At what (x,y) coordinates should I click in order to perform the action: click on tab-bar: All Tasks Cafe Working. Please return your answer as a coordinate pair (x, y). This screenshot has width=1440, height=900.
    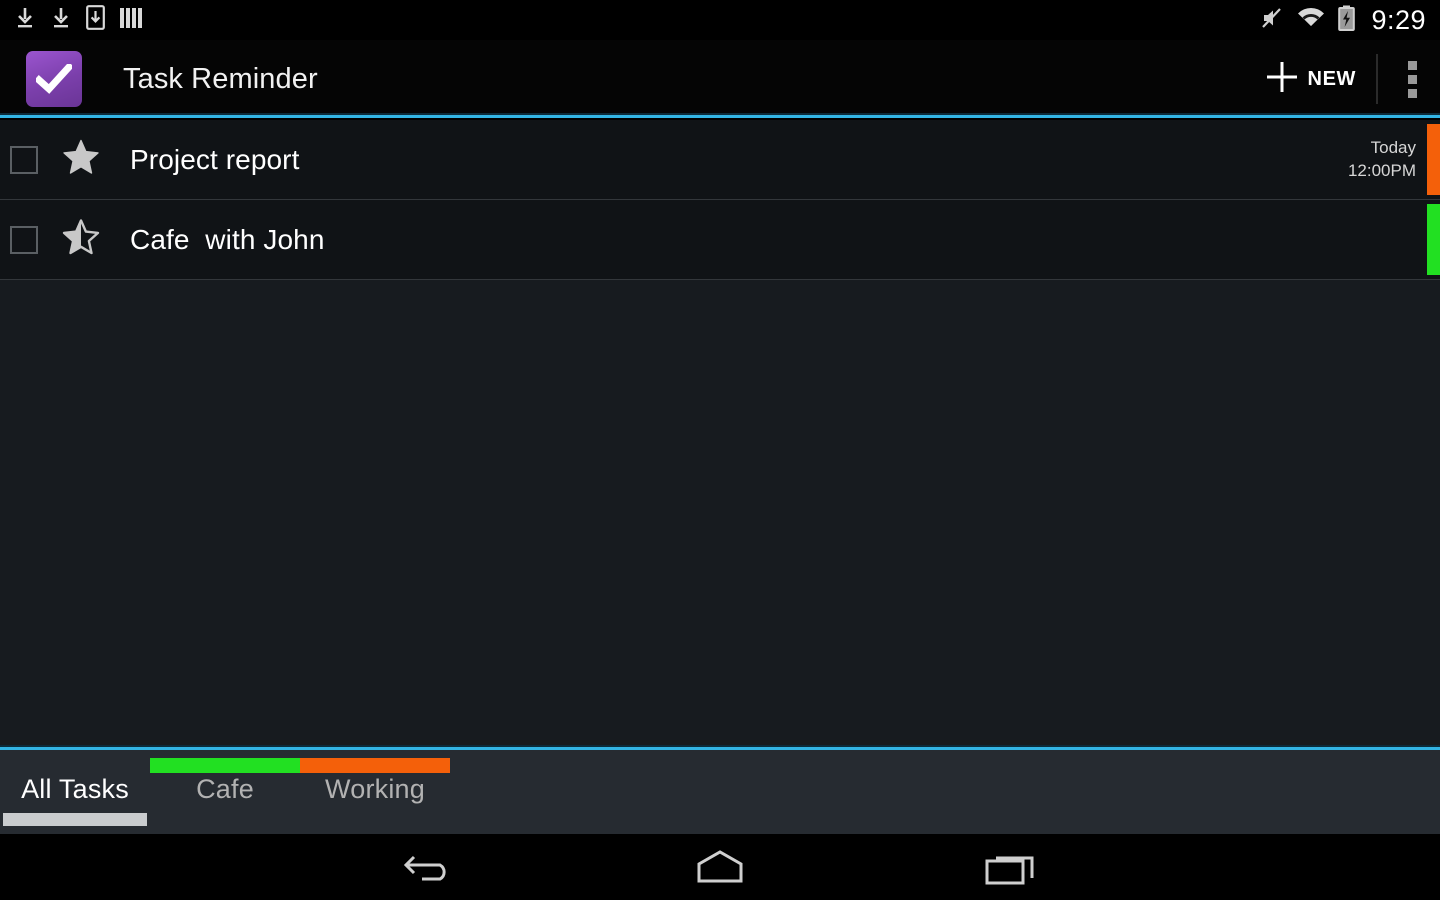
    Looking at the image, I should click on (720, 792).